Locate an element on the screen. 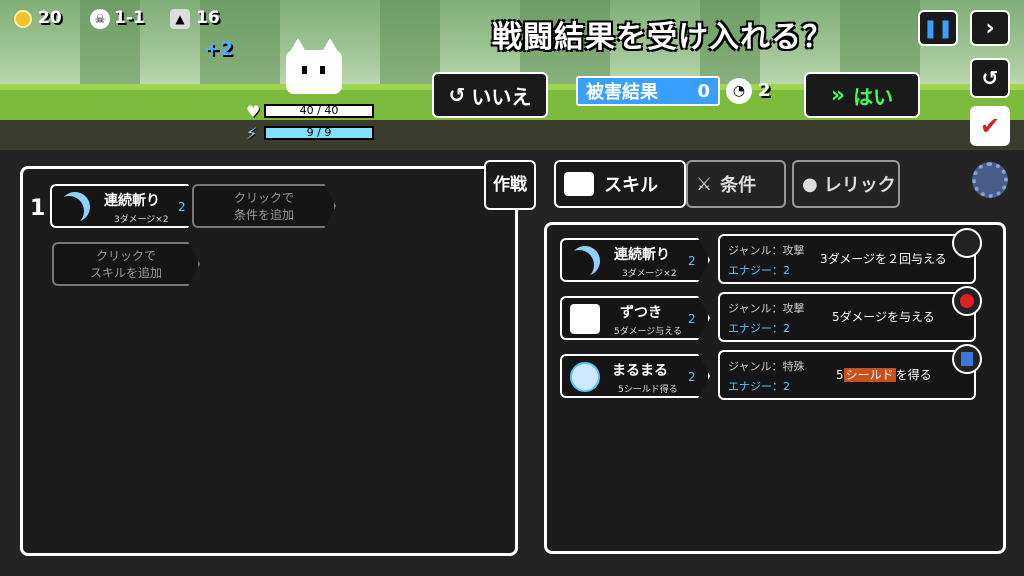  tactic-skill-slot: 連続斬り 3ダメージ×2 2 is located at coordinates (125, 206).